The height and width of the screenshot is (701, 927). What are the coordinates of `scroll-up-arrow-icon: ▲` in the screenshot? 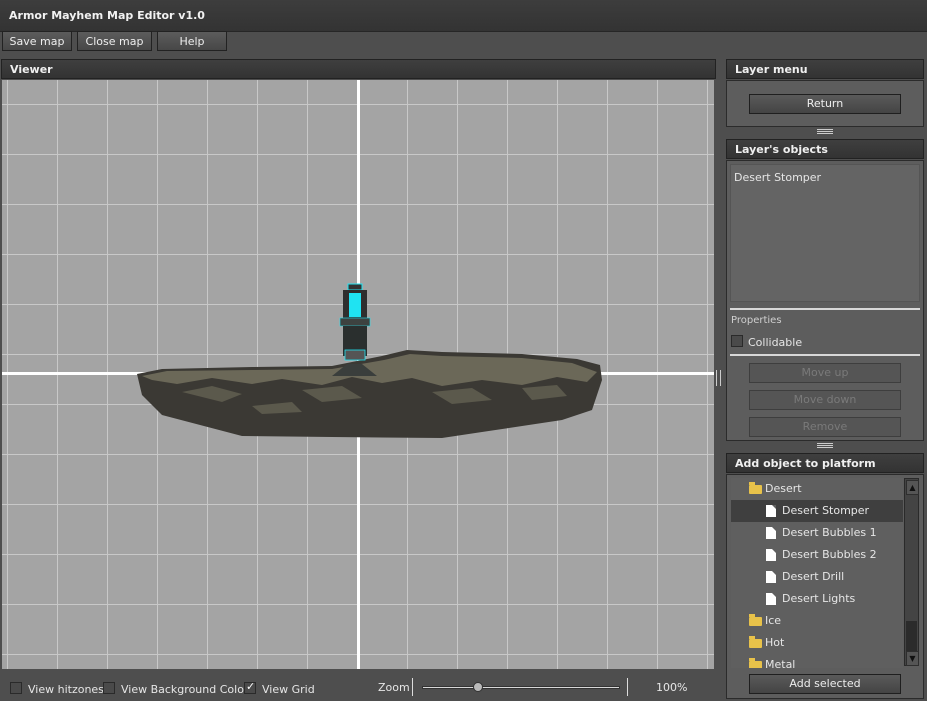 It's located at (912, 487).